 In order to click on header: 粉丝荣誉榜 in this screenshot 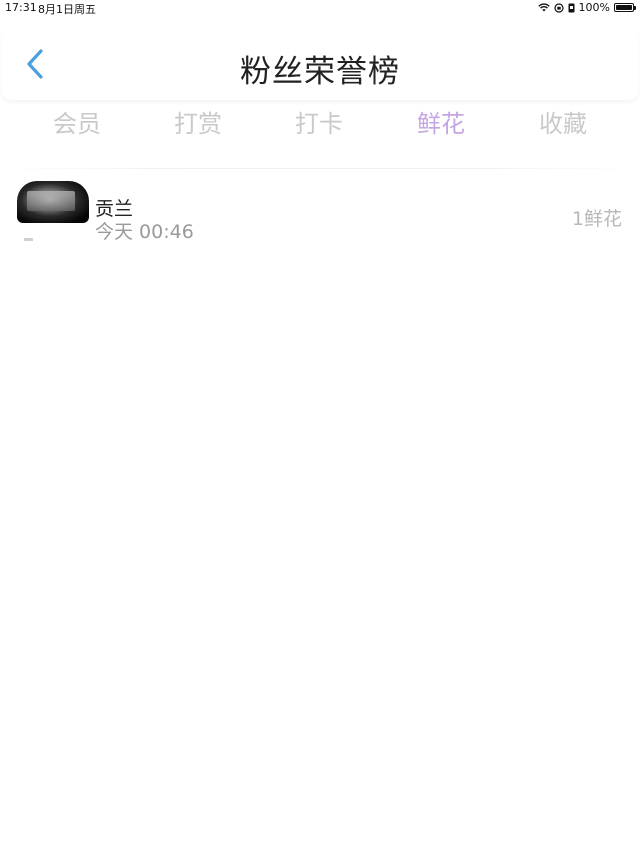, I will do `click(320, 64)`.